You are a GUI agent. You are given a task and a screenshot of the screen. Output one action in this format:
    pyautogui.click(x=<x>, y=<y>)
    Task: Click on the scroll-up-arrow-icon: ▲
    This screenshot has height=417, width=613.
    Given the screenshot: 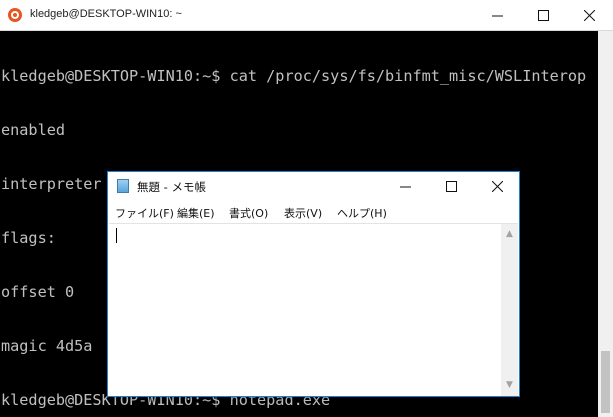 What is the action you would take?
    pyautogui.click(x=509, y=234)
    